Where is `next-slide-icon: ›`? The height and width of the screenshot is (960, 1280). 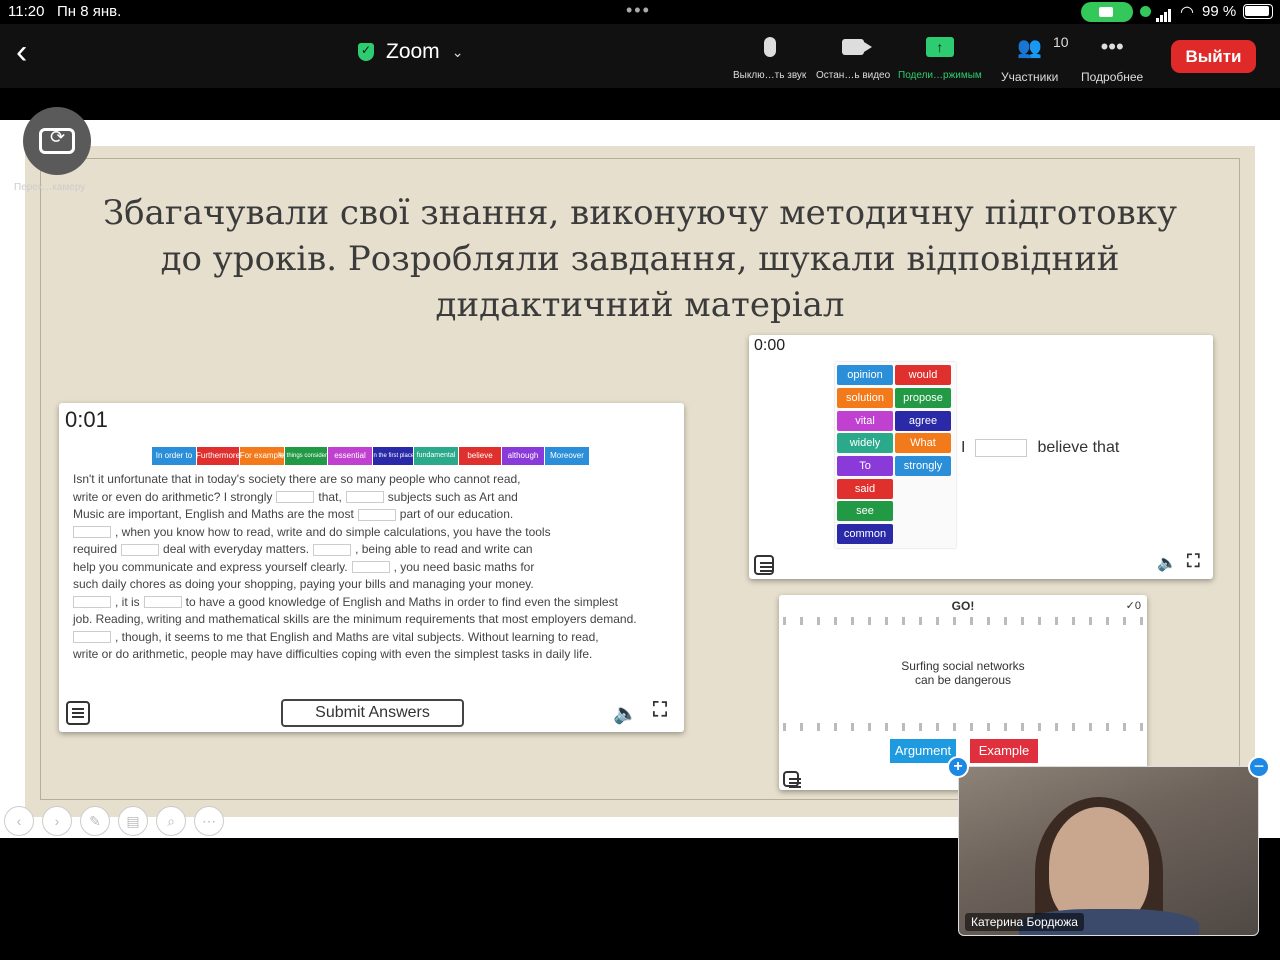
next-slide-icon: › is located at coordinates (57, 821).